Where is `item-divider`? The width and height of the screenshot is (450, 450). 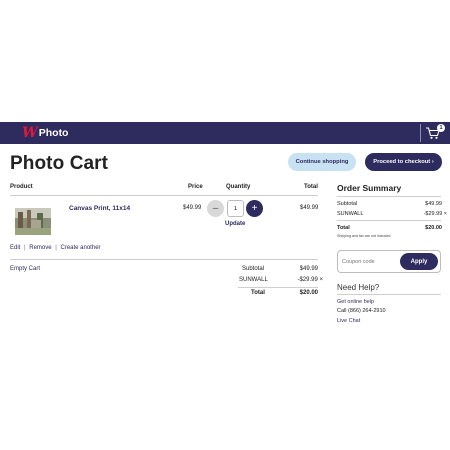
item-divider is located at coordinates (164, 259).